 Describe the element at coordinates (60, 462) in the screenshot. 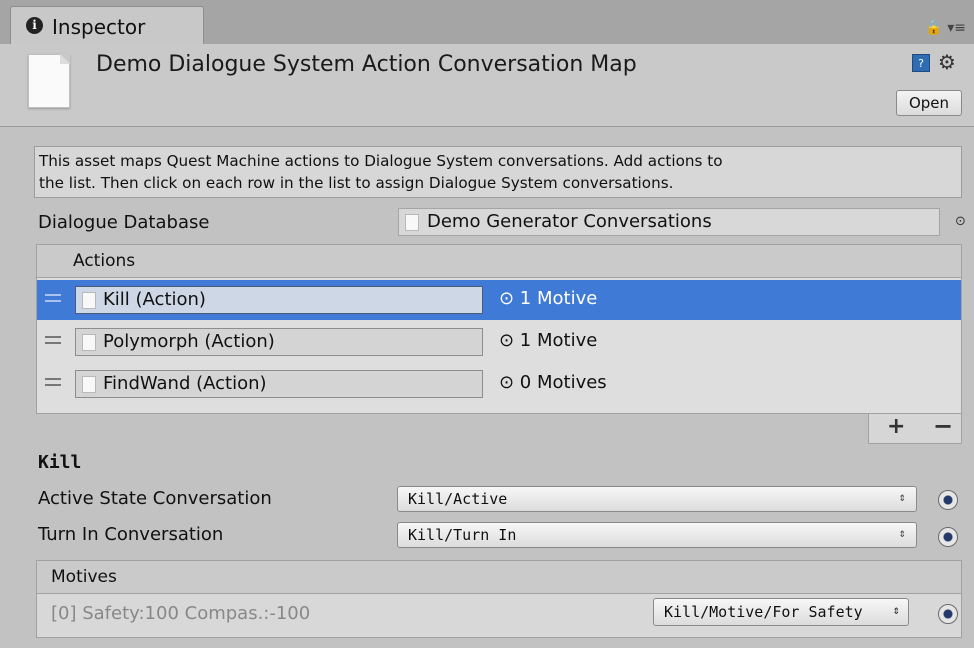

I see `selected-action-title: Kill` at that location.